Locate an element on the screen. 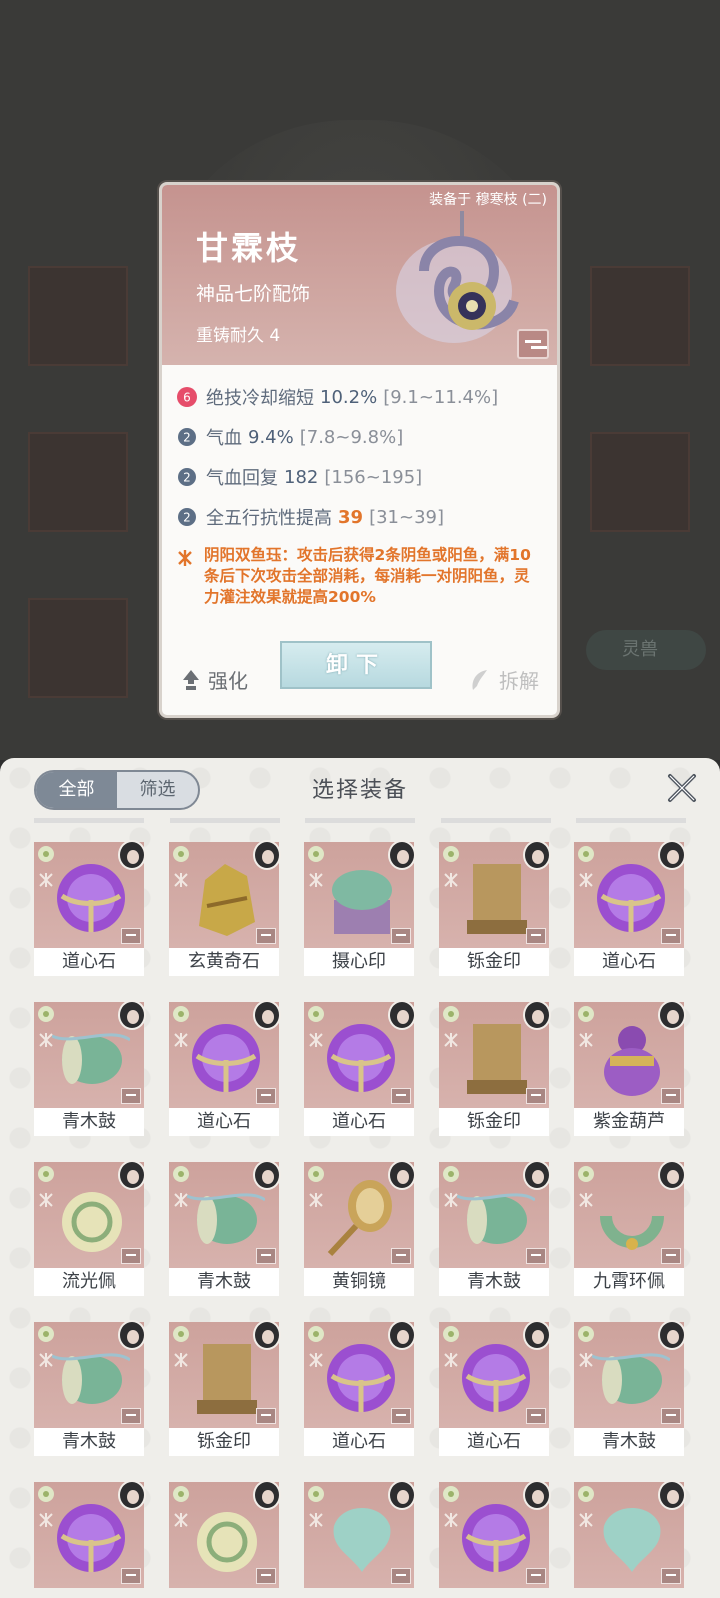 This screenshot has height=1598, width=720. upgrade-label: 强化 is located at coordinates (228, 681).